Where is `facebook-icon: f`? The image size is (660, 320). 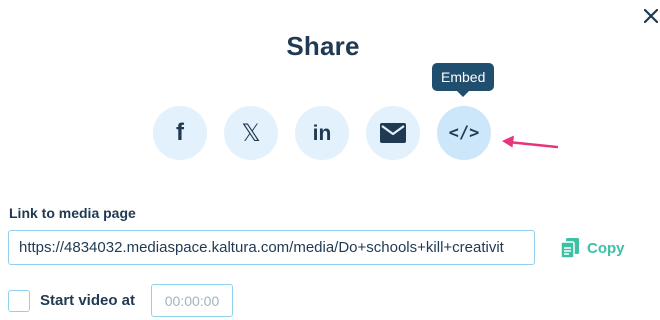 facebook-icon: f is located at coordinates (180, 132).